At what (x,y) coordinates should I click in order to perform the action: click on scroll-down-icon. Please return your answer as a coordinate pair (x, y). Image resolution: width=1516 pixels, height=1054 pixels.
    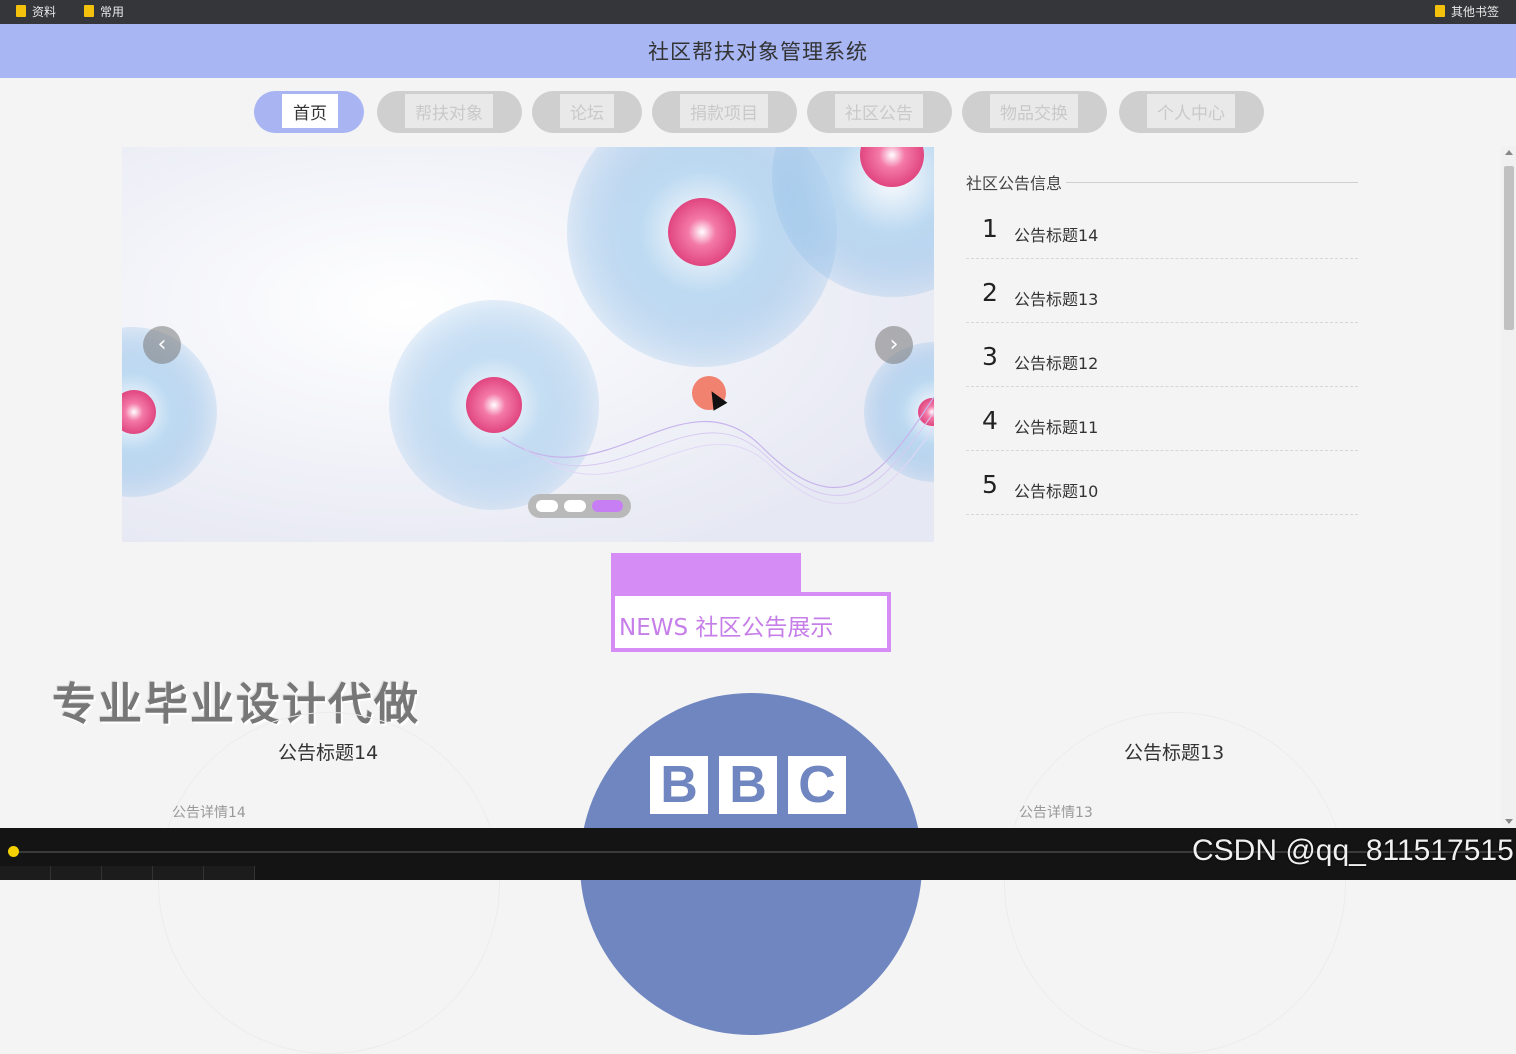
    Looking at the image, I should click on (1509, 821).